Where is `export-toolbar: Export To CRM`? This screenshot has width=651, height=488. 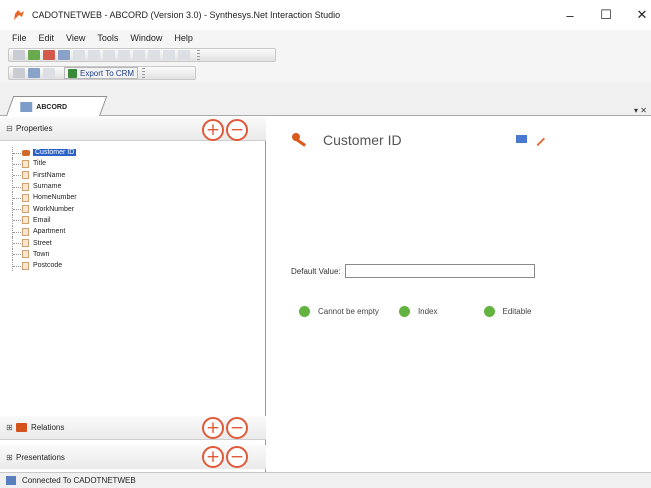 export-toolbar: Export To CRM is located at coordinates (325, 73).